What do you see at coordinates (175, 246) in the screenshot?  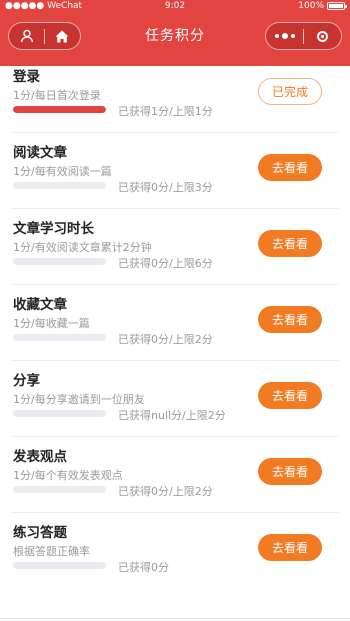 I see `task-item-reading-time: 文章学习时长 1分/有效阅读文章累计2分钟 已获得0分/上限6分 去看看` at bounding box center [175, 246].